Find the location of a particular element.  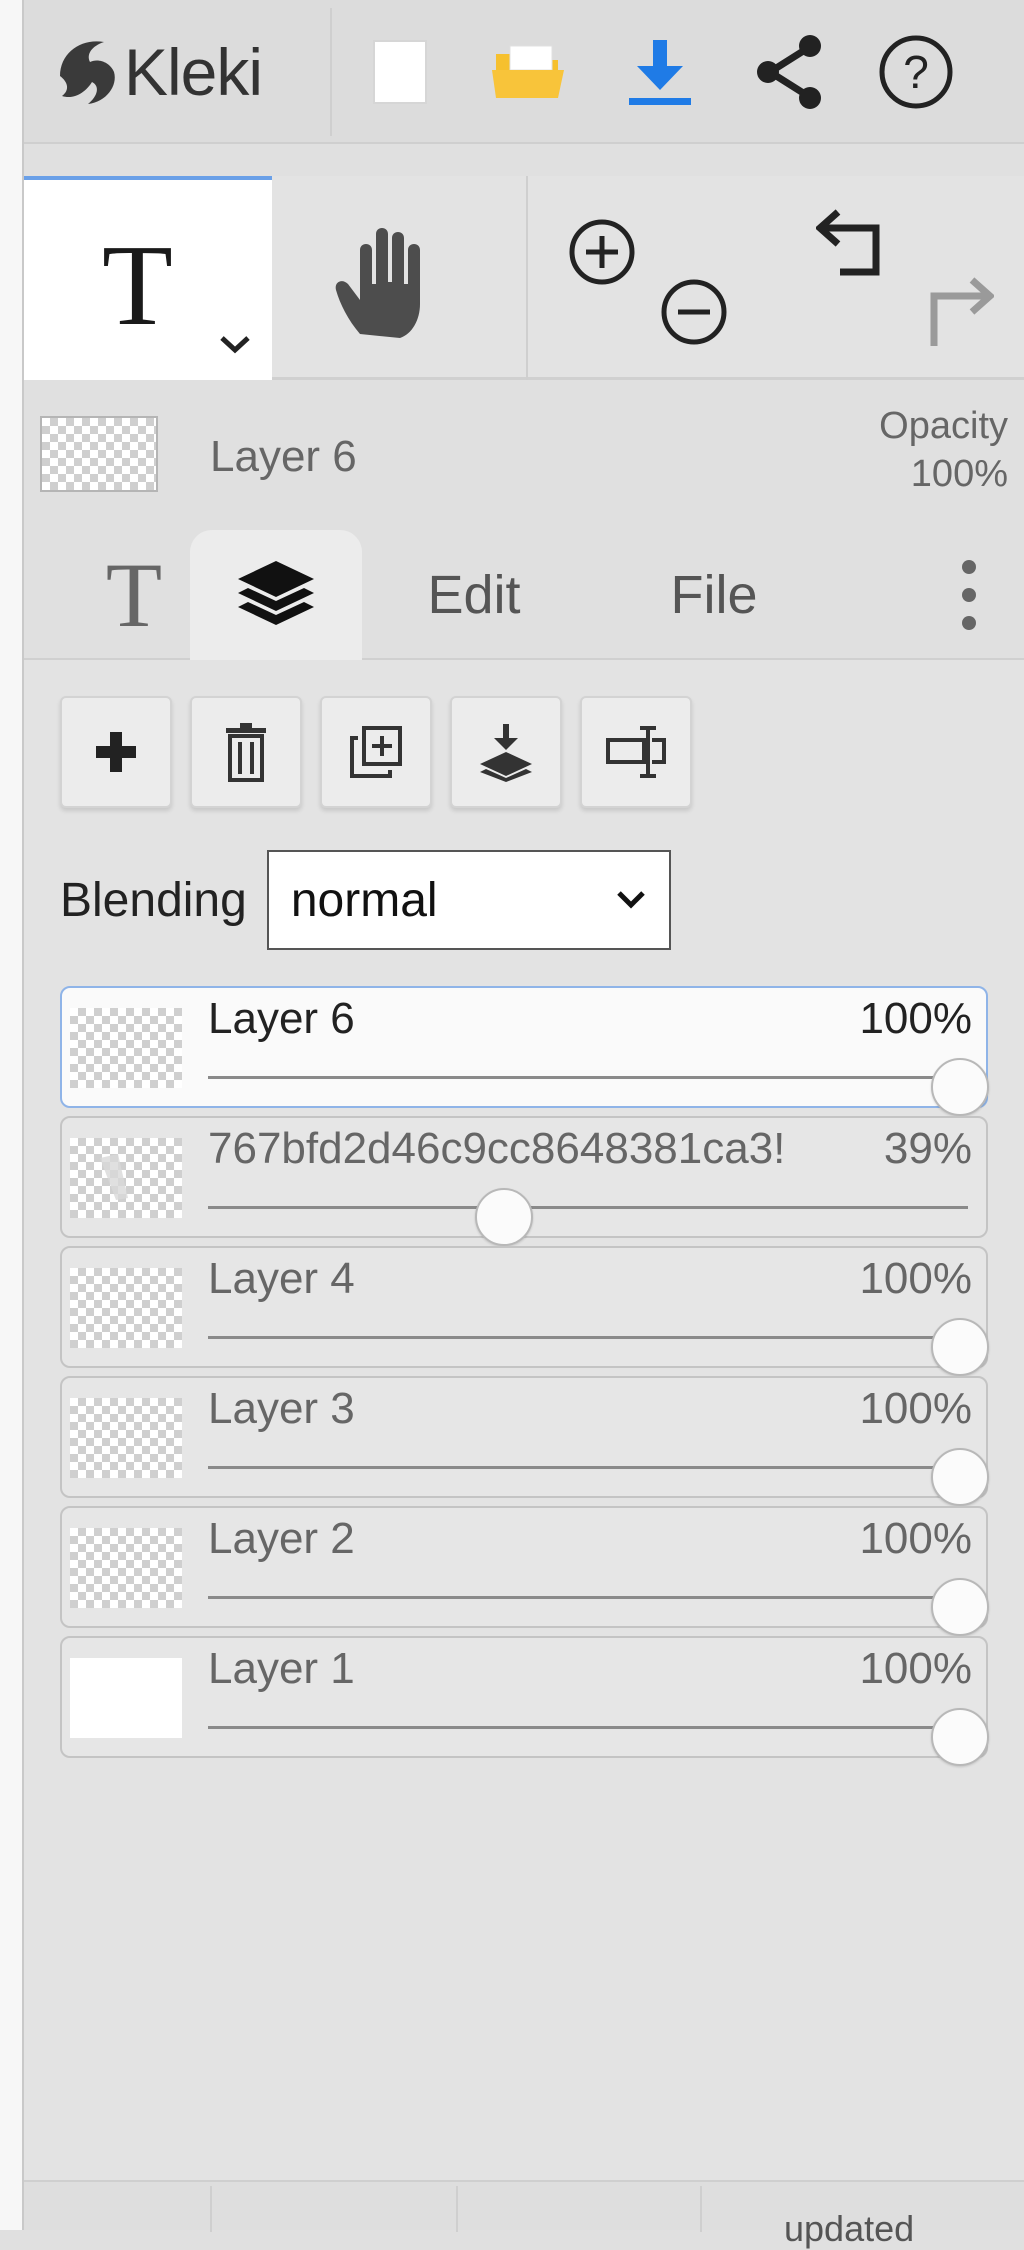

layer-name: 767bfd2d46c9cc8648381ca3! is located at coordinates (497, 1148).